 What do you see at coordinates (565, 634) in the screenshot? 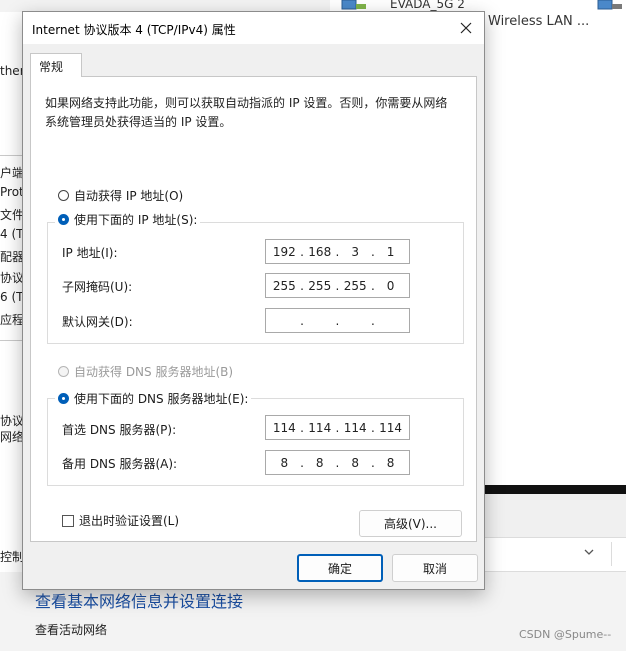
I see `watermark: CSDN @Spume--` at bounding box center [565, 634].